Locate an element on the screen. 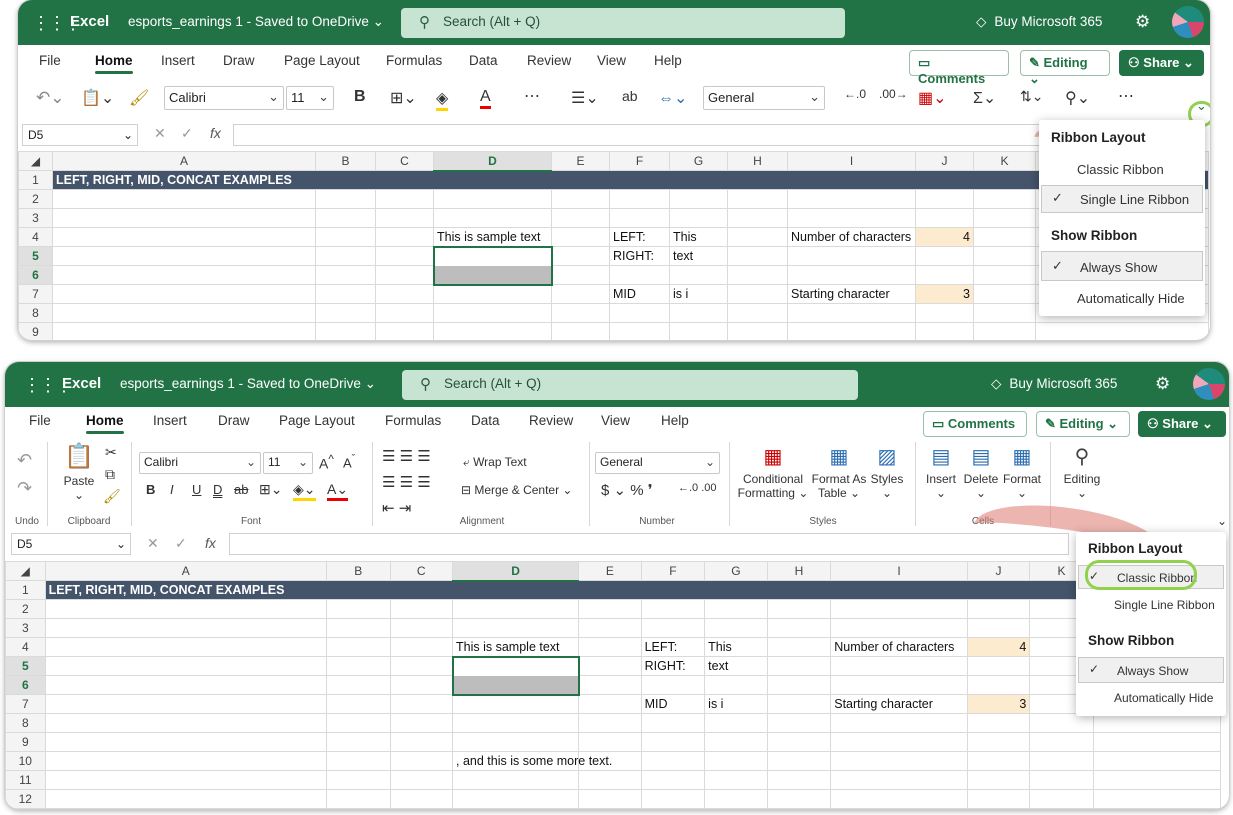 The image size is (1233, 815). settings-gear-icon: ⚙ is located at coordinates (1142, 22).